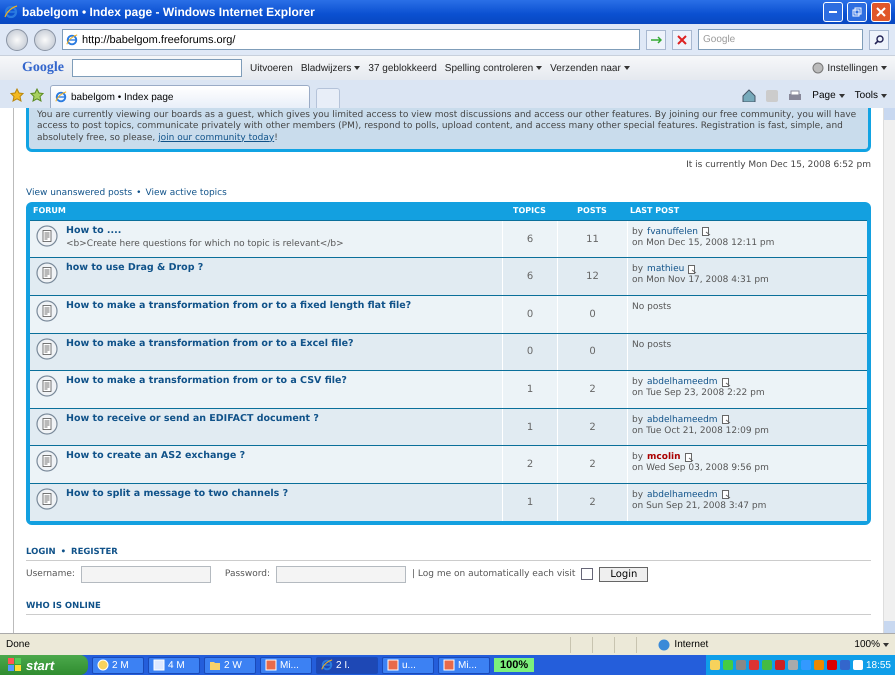  I want to click on author-link: fvanuffelen, so click(672, 231).